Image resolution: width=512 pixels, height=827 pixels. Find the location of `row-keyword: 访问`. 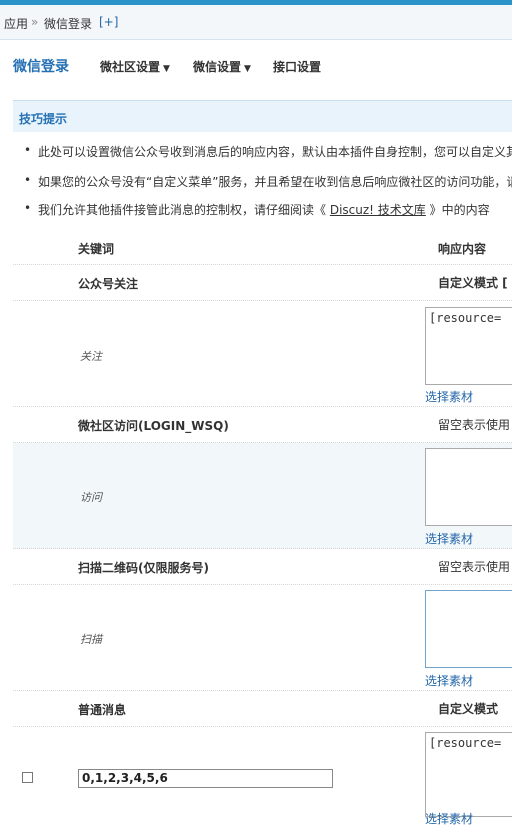

row-keyword: 访问 is located at coordinates (91, 497).